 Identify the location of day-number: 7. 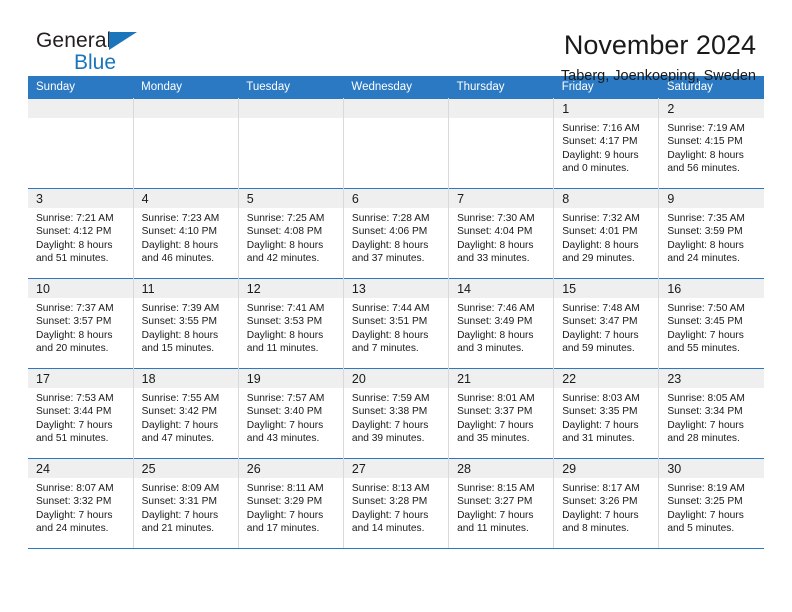
(501, 198).